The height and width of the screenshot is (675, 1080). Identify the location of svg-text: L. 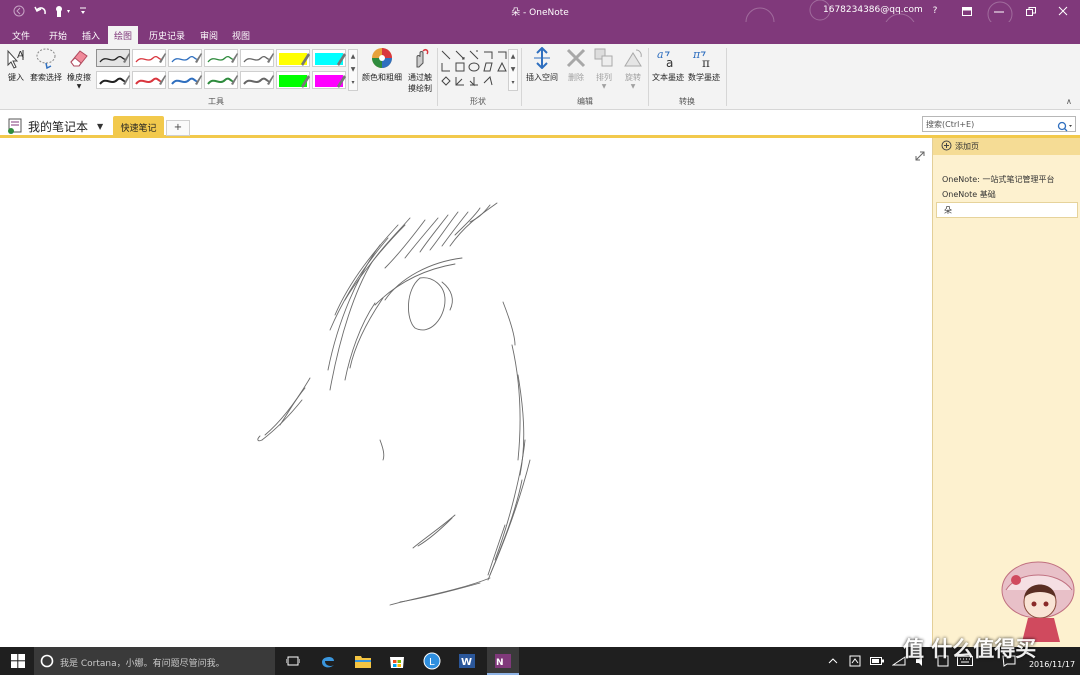
(432, 662).